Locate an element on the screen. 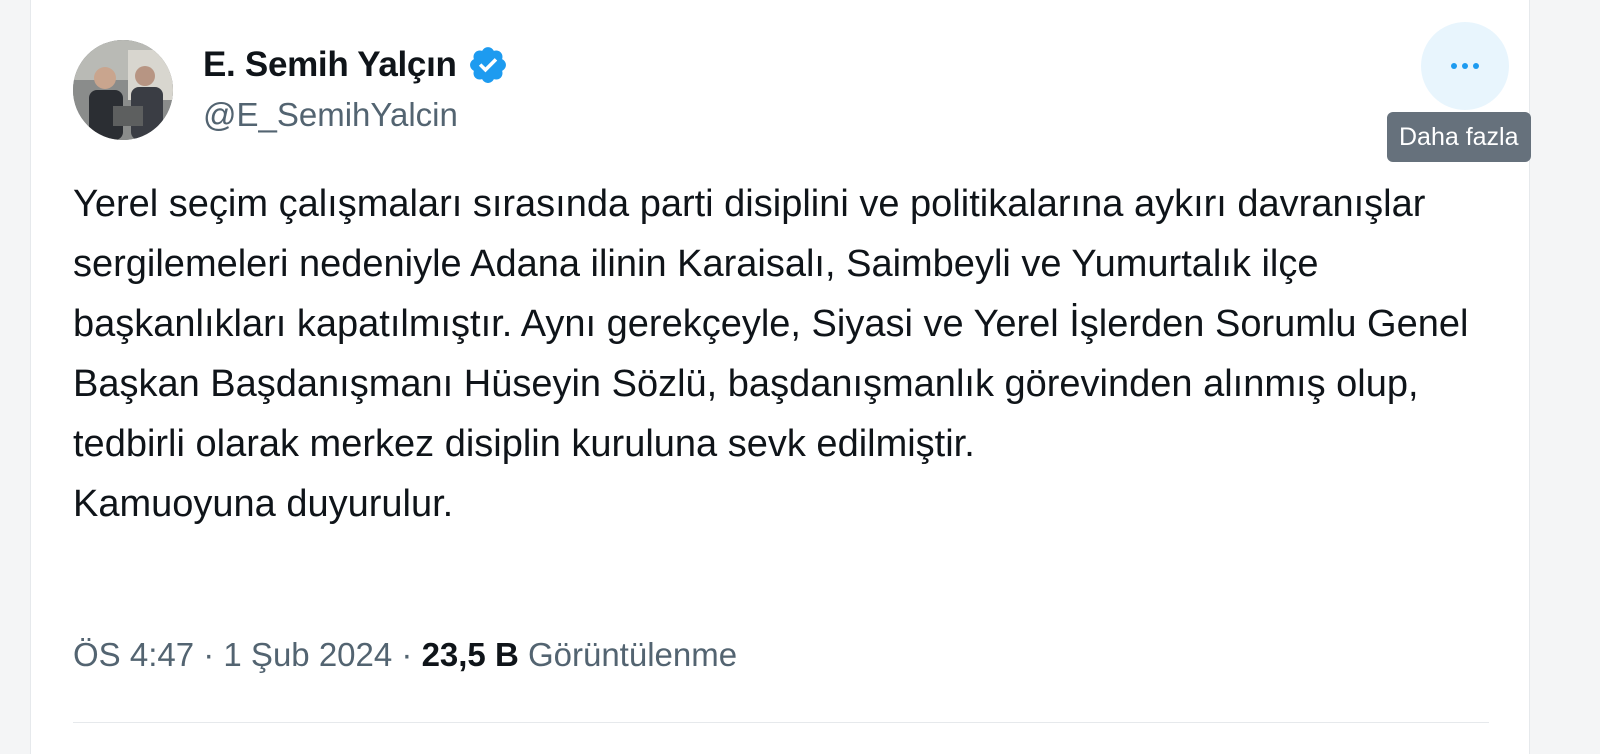 The image size is (1600, 754). verified-badge-icon is located at coordinates (488, 65).